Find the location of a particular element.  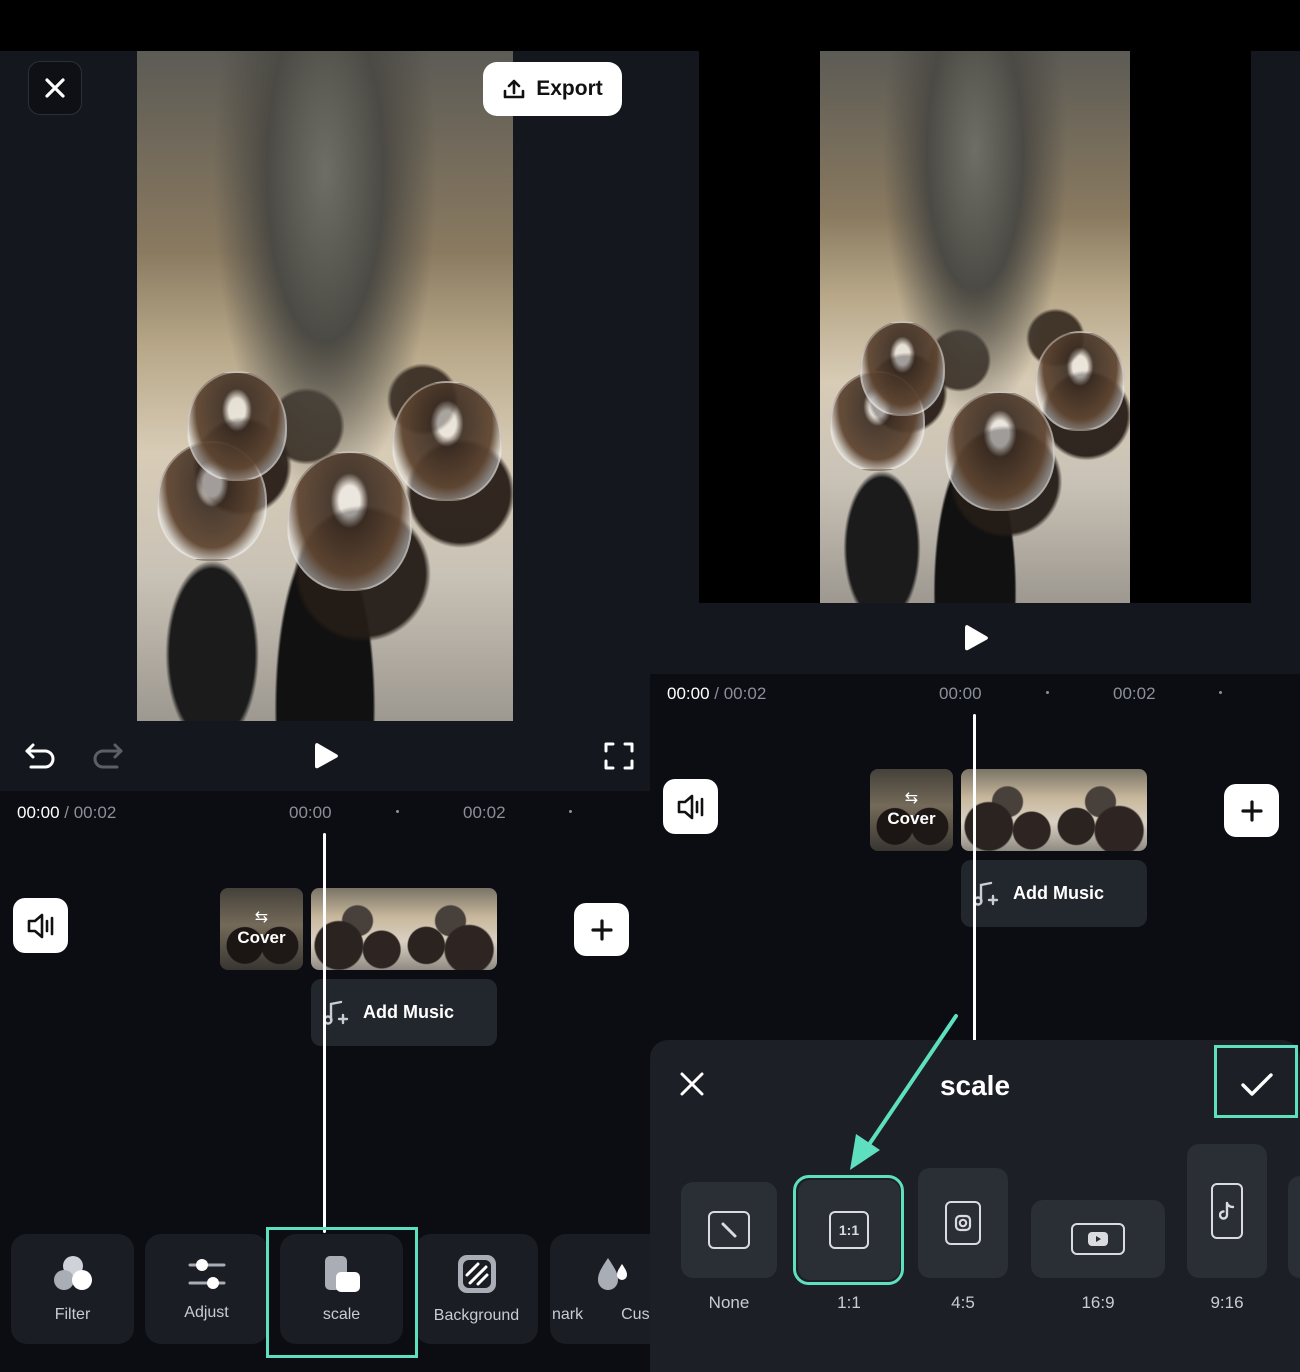

redo-icon is located at coordinates (108, 756).